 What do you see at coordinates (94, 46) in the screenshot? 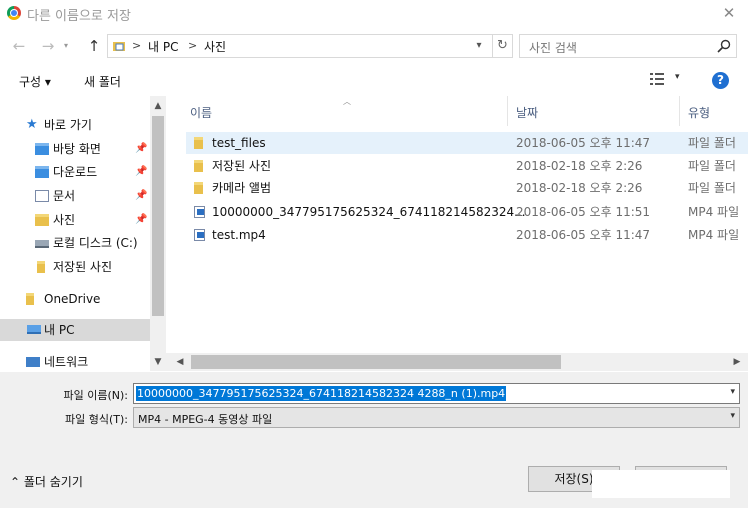
I see `up-button: ↑` at bounding box center [94, 46].